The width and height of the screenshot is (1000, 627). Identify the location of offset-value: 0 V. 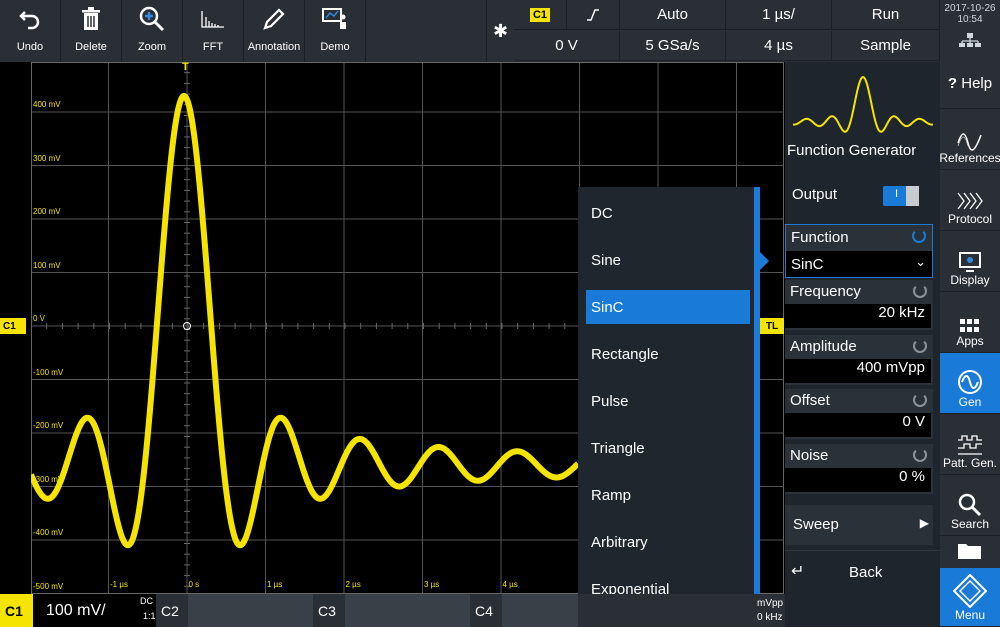
(858, 425).